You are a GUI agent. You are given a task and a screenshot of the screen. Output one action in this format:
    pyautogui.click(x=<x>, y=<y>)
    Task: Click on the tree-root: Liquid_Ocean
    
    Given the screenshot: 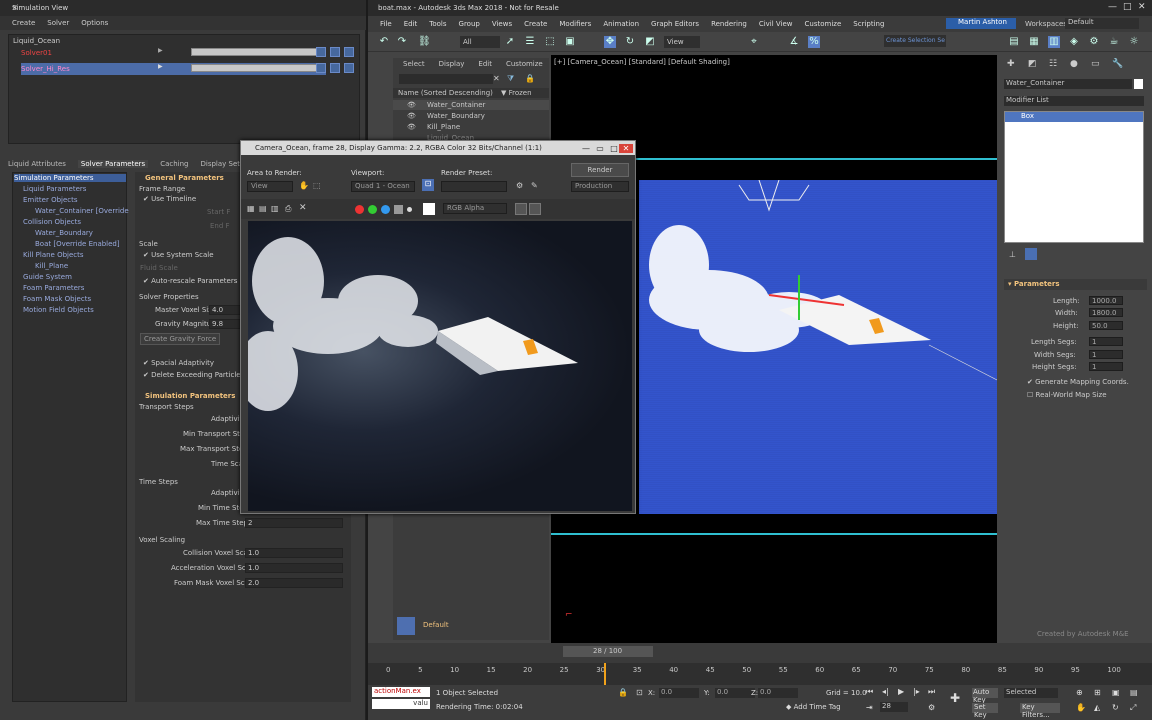 What is the action you would take?
    pyautogui.click(x=36, y=41)
    